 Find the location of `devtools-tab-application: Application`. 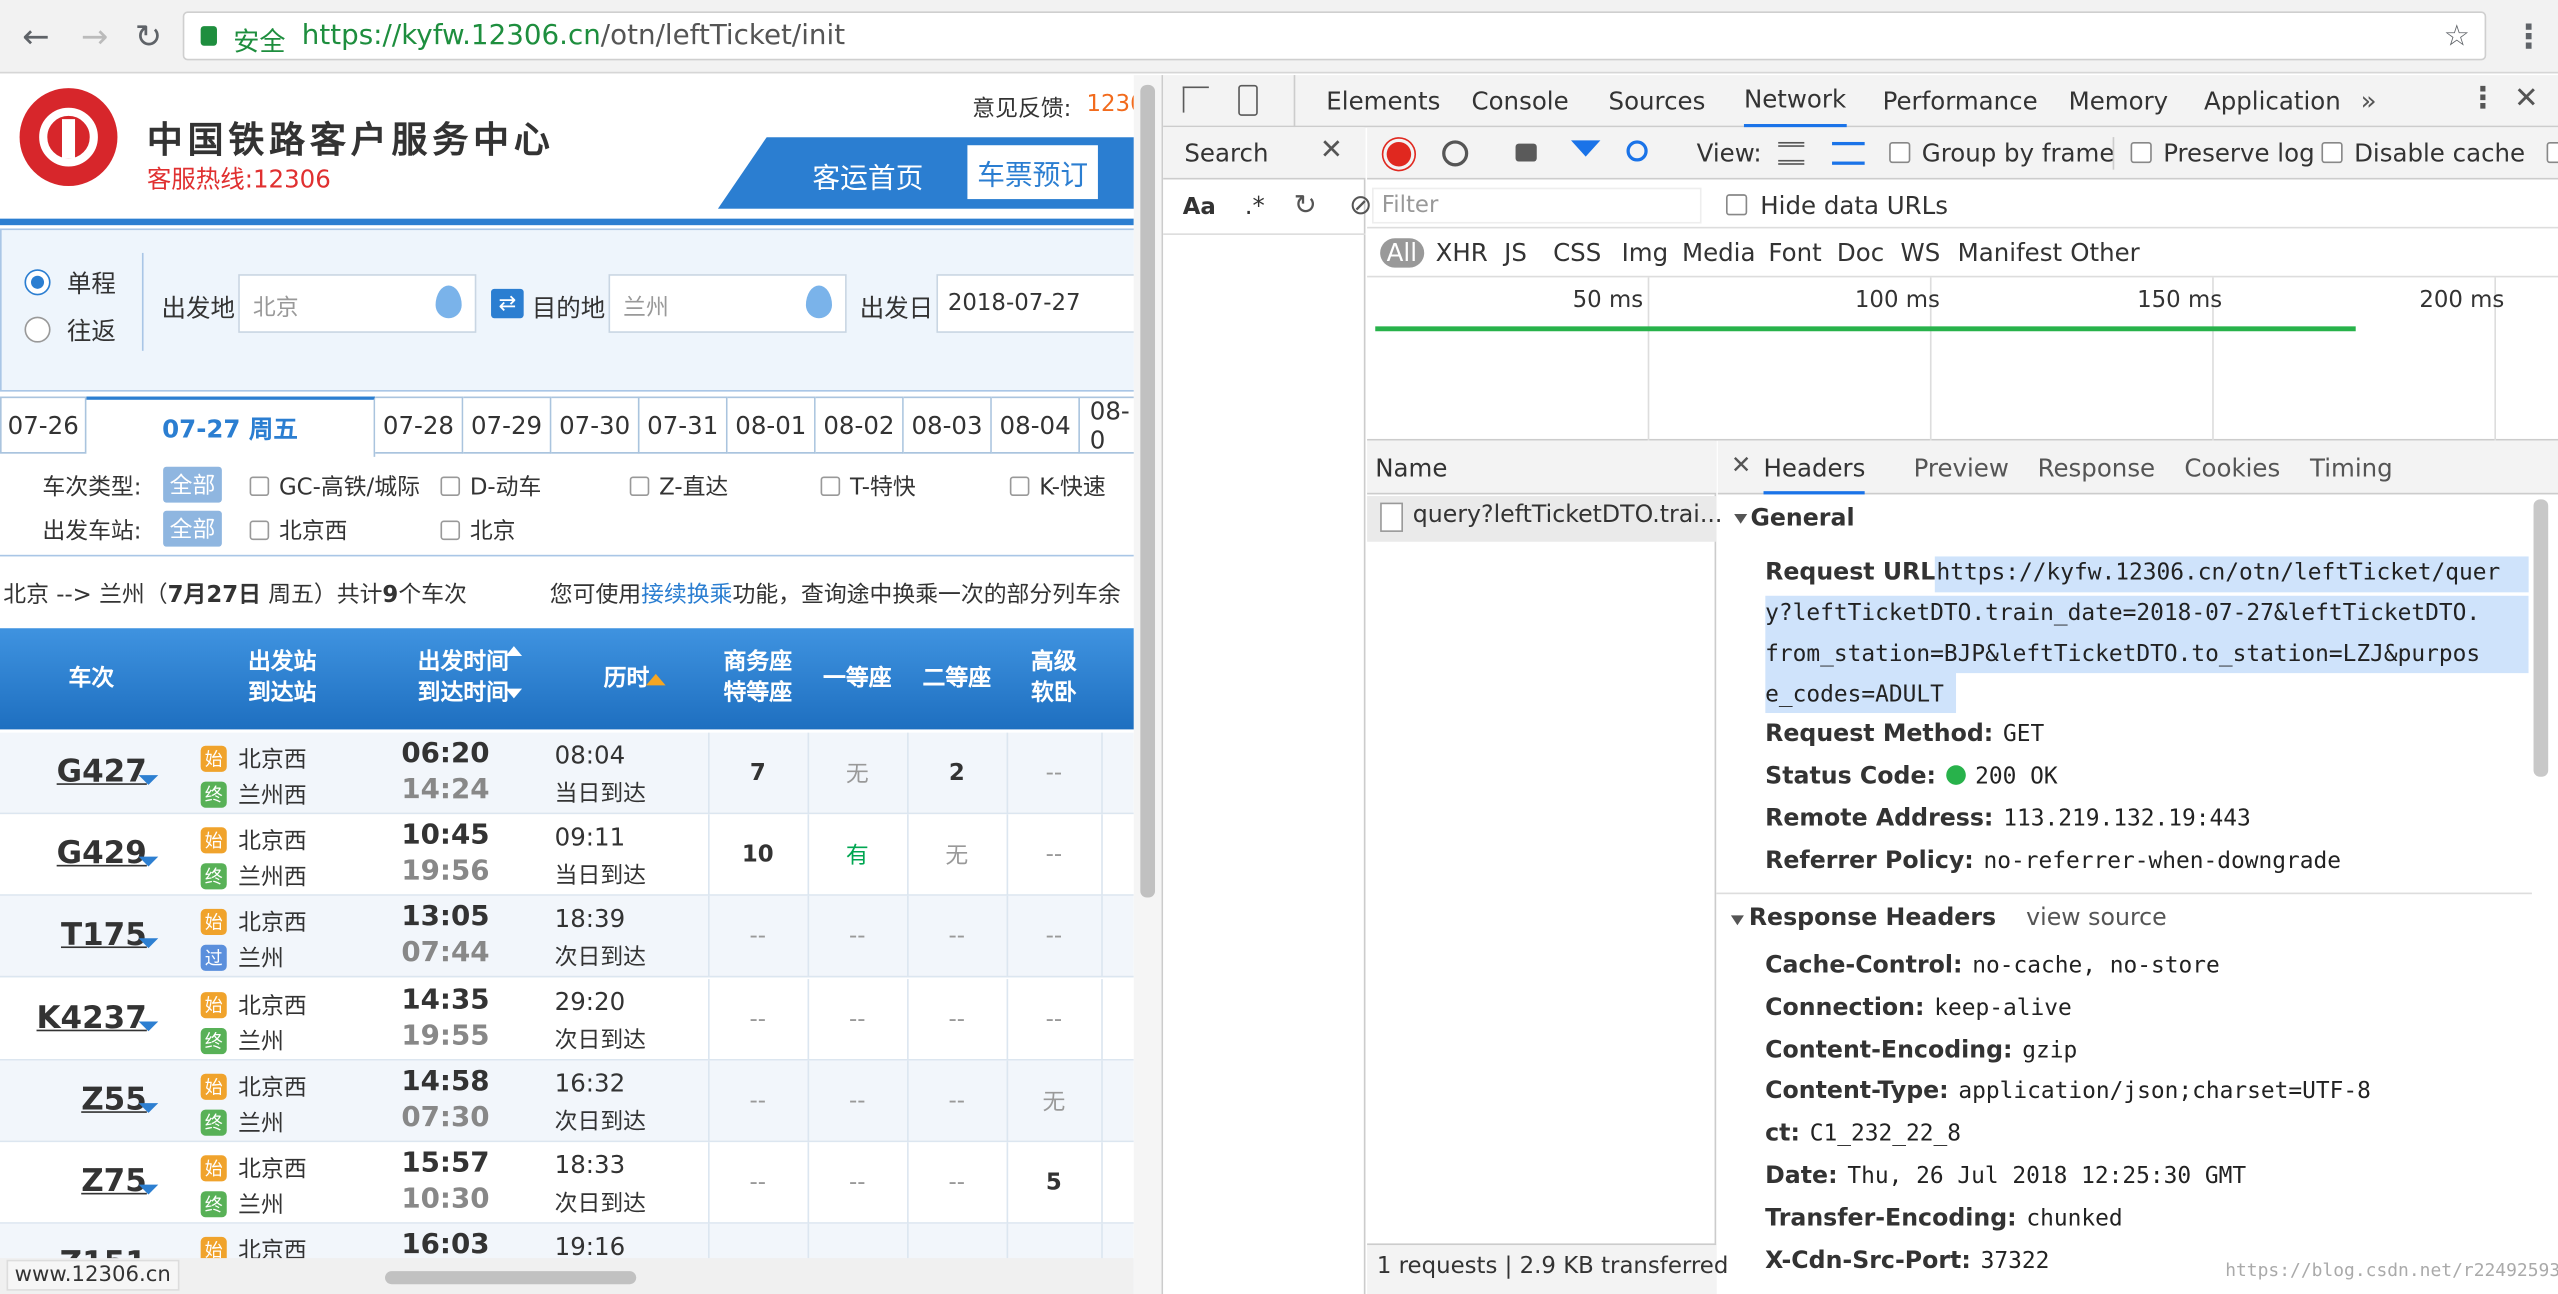

devtools-tab-application: Application is located at coordinates (2272, 101).